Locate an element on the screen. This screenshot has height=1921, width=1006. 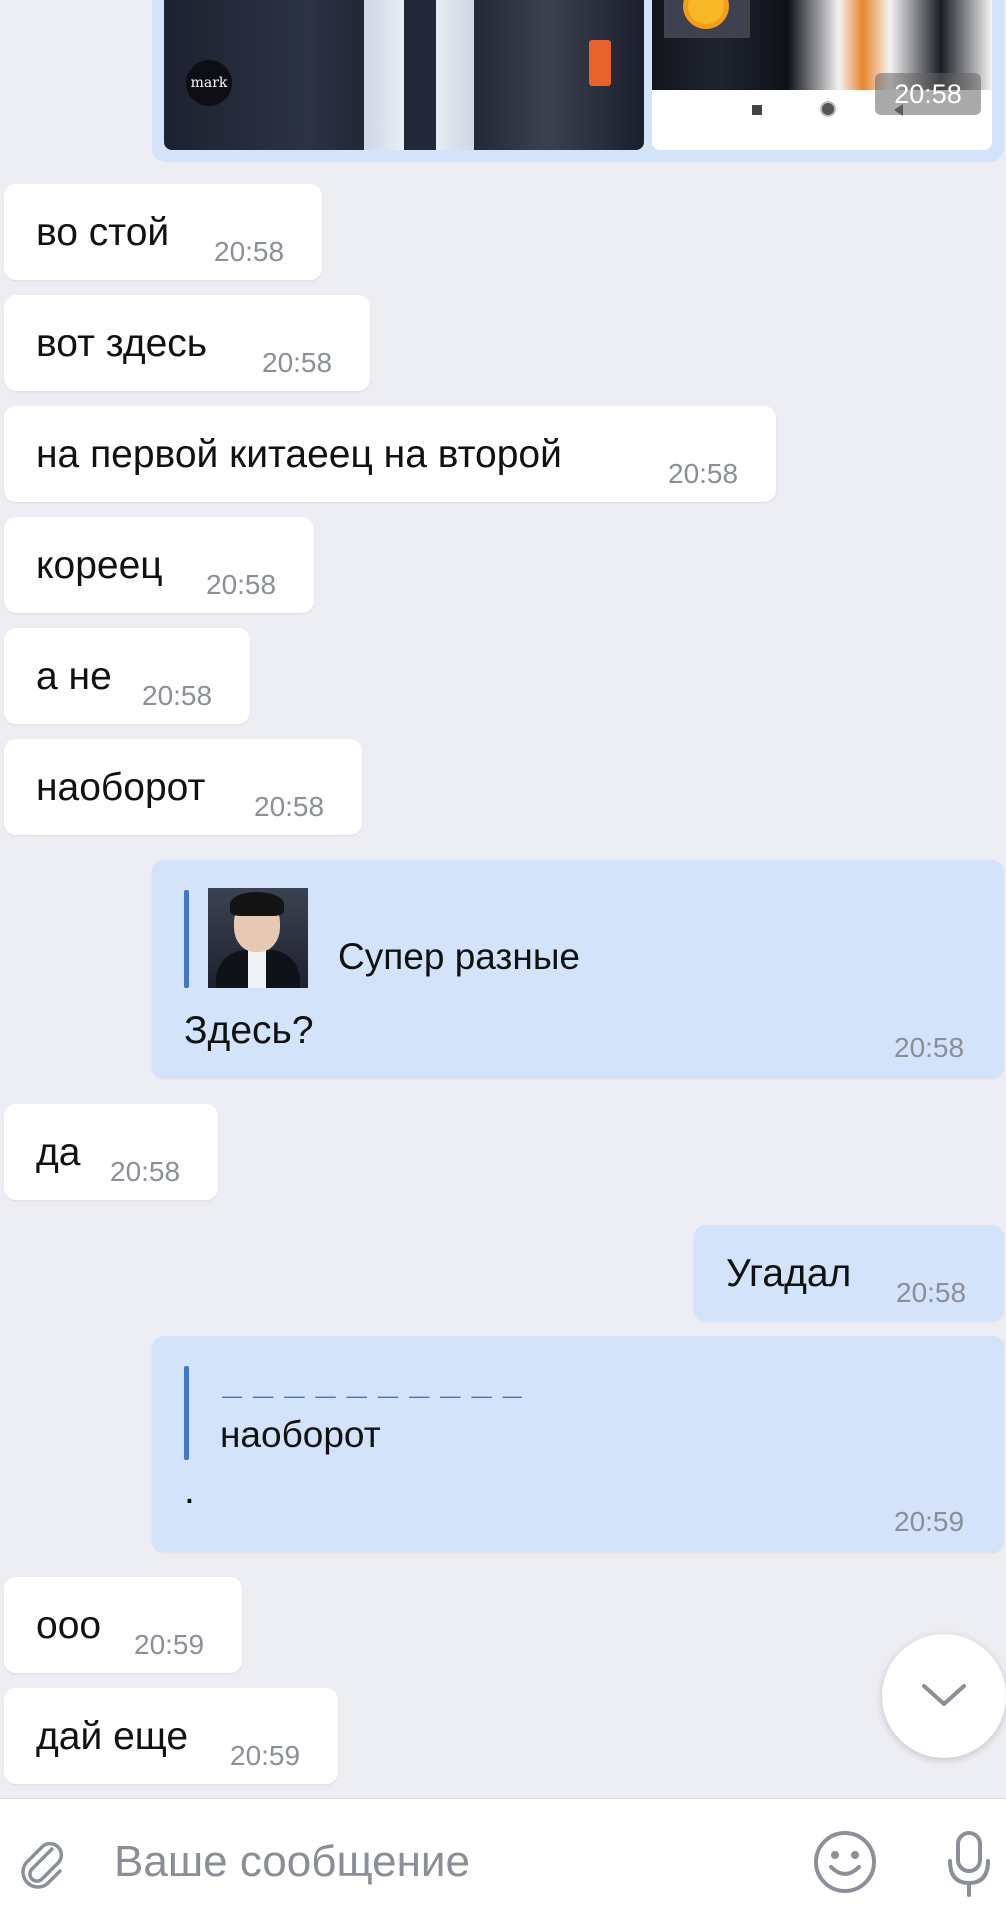
incoming-message: кореец 20:58 is located at coordinates (159, 565).